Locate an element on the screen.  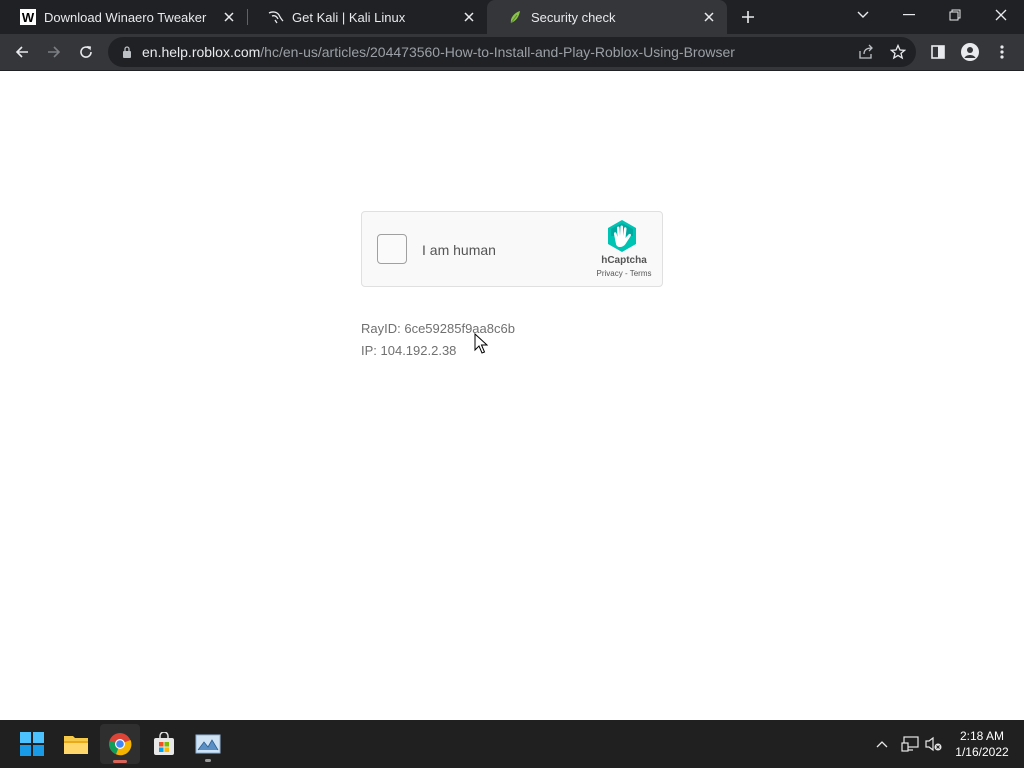
winaero-w-icon: W is located at coordinates (28, 17).